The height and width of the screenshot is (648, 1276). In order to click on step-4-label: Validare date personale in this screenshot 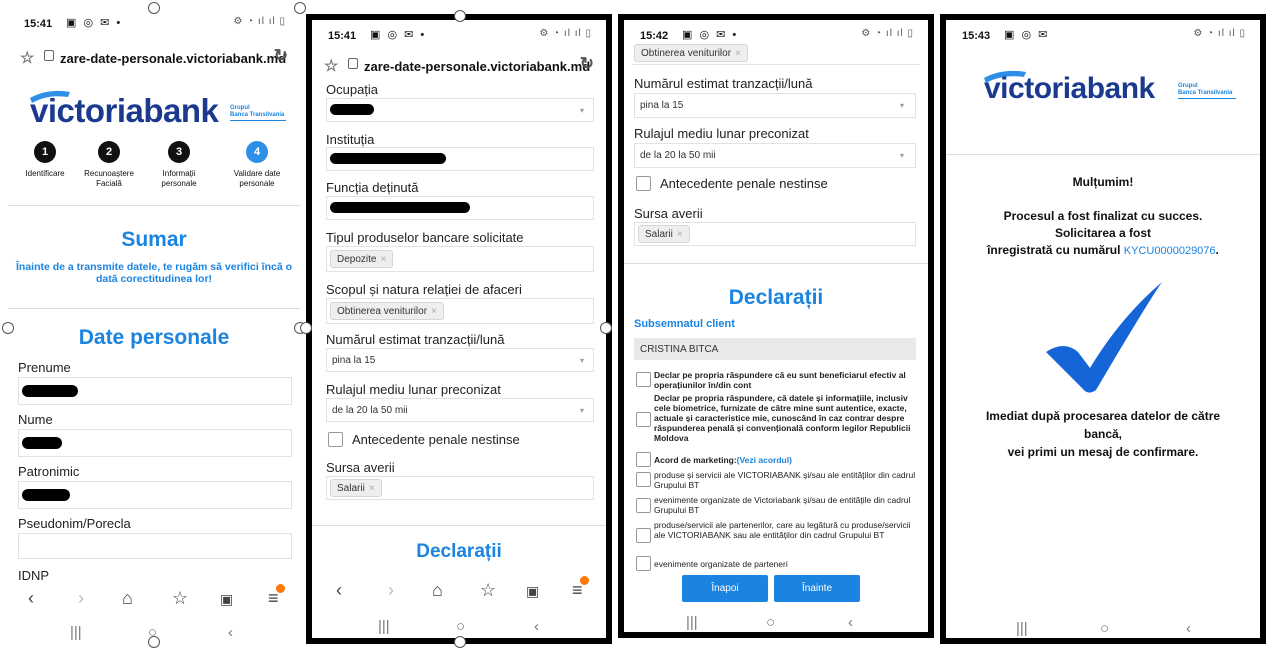, I will do `click(257, 178)`.